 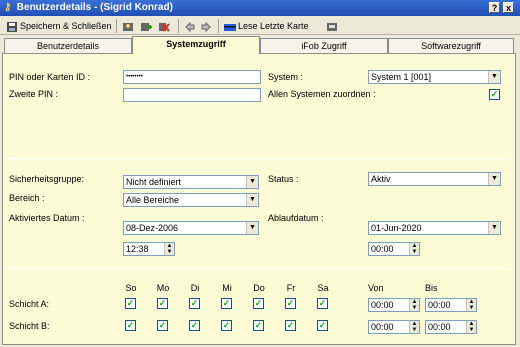 What do you see at coordinates (27, 198) in the screenshot?
I see `area-label: Bereich :` at bounding box center [27, 198].